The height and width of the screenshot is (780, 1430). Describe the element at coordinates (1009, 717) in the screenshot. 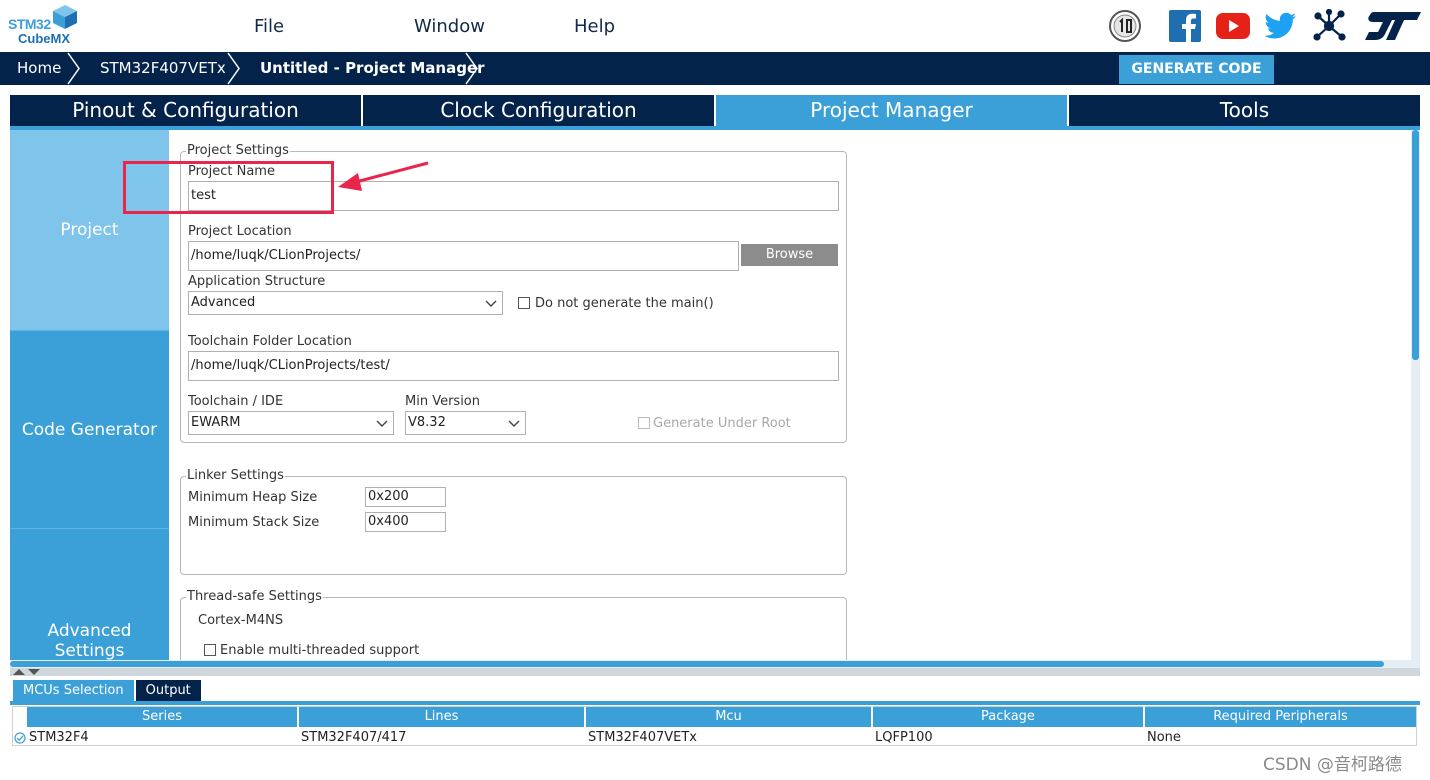

I see `column-header-package: Package` at that location.